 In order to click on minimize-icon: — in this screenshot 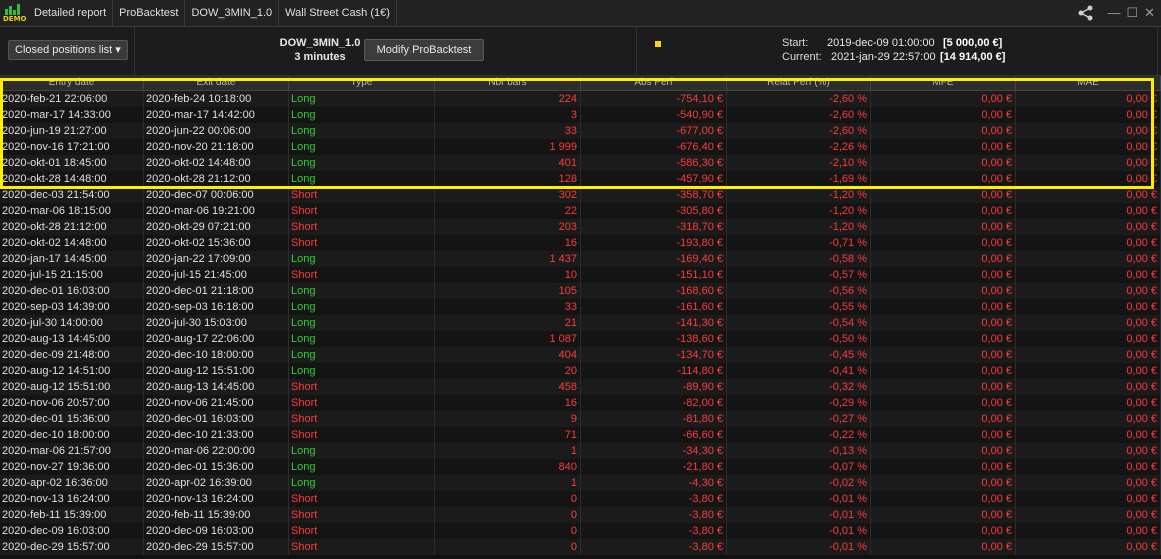, I will do `click(1113, 13)`.